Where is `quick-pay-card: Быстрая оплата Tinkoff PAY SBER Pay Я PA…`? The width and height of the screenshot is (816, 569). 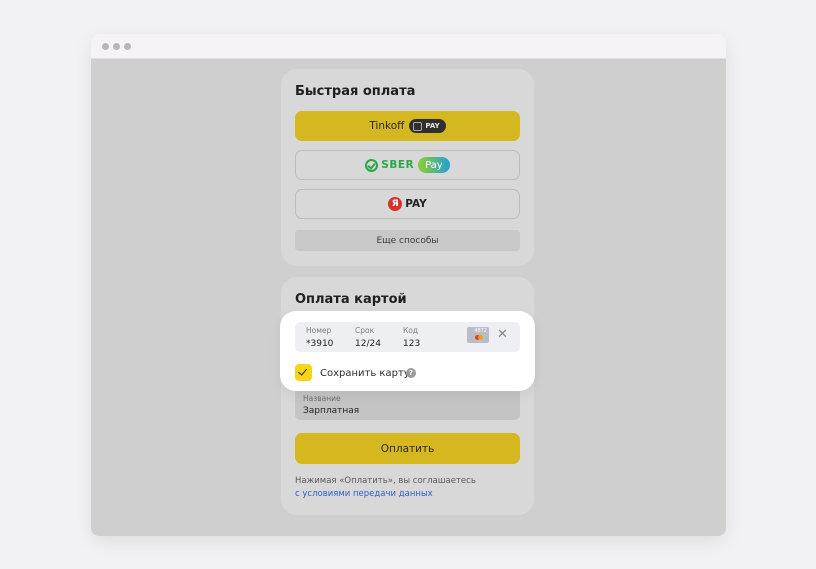
quick-pay-card: Быстрая оплата Tinkoff PAY SBER Pay Я PA… is located at coordinates (407, 167).